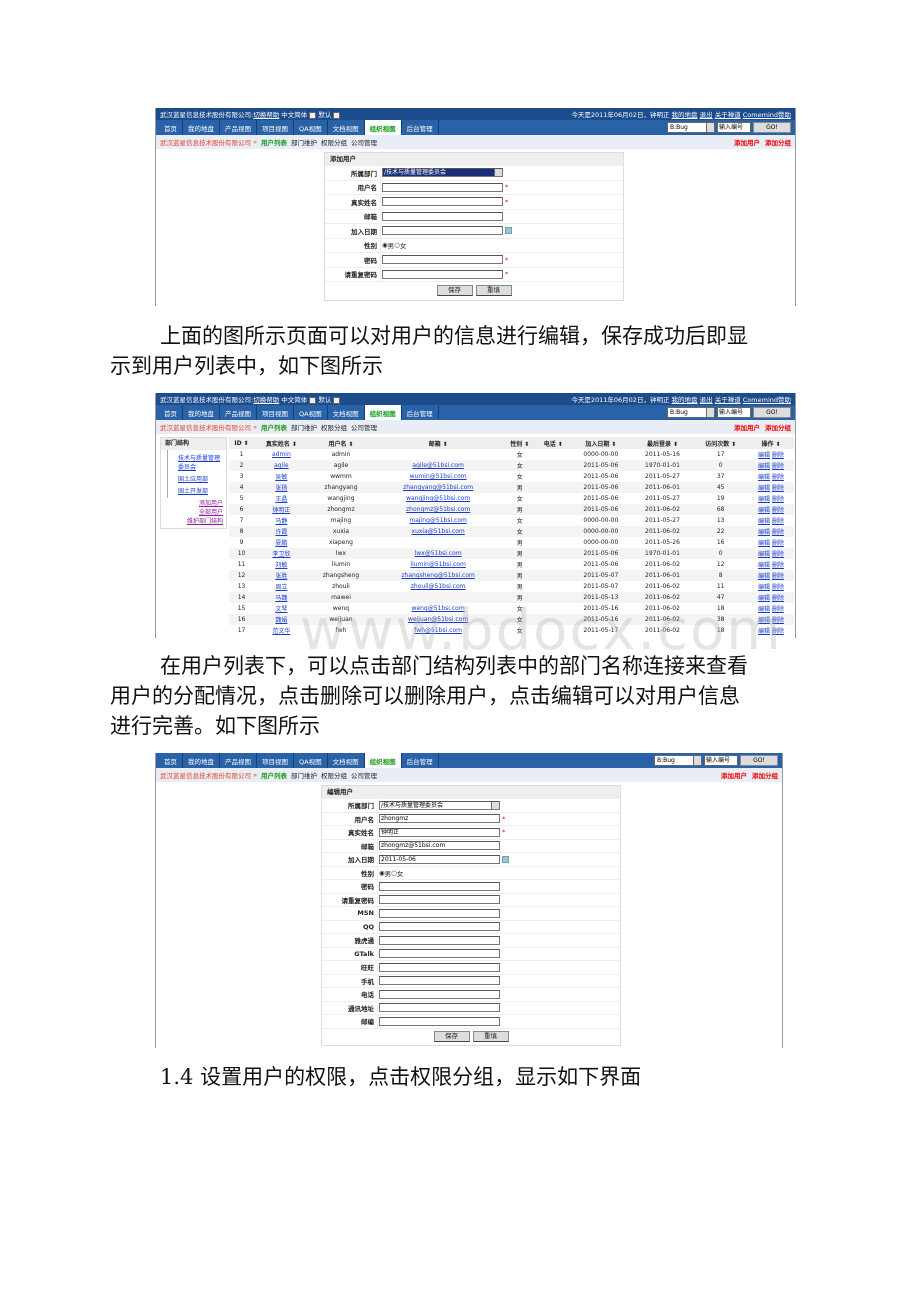 The width and height of the screenshot is (920, 1302). I want to click on tab-organization: 组织视图, so click(383, 127).